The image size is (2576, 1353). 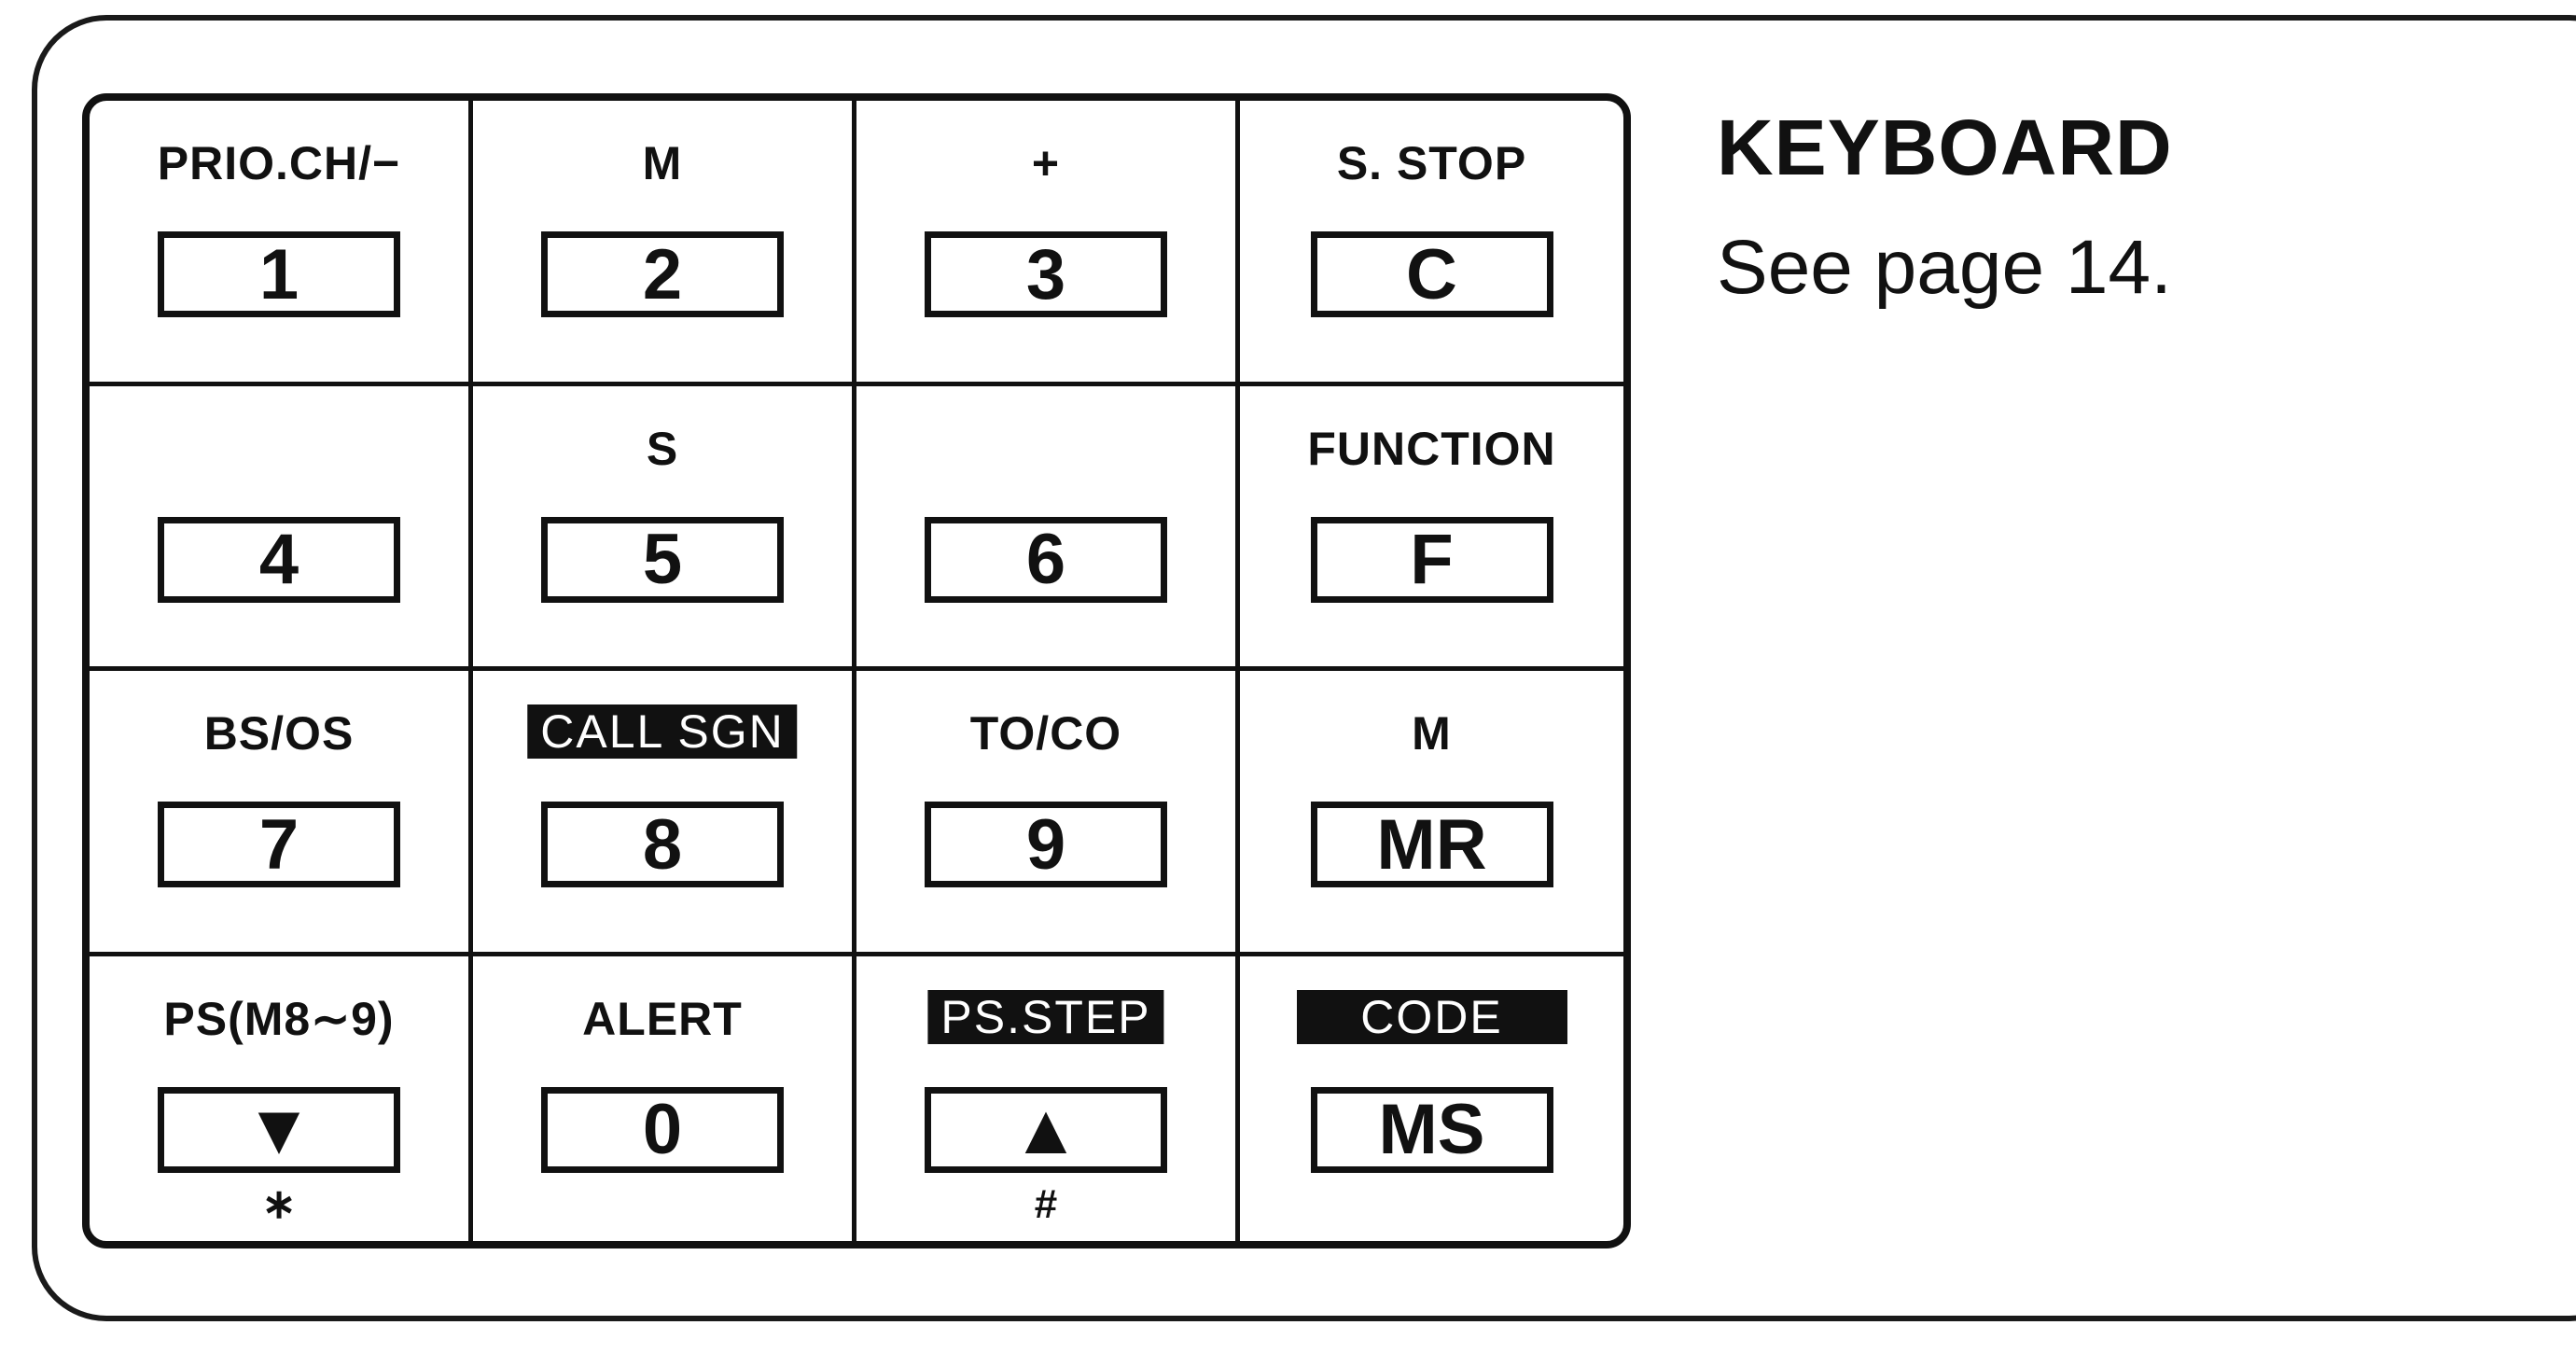 I want to click on key-up-arrow: ▲, so click(x=1046, y=1129).